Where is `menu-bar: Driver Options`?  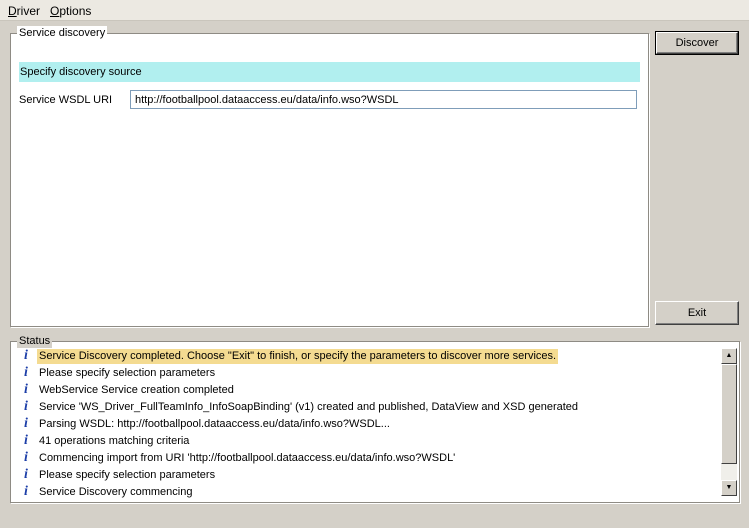
menu-bar: Driver Options is located at coordinates (374, 10).